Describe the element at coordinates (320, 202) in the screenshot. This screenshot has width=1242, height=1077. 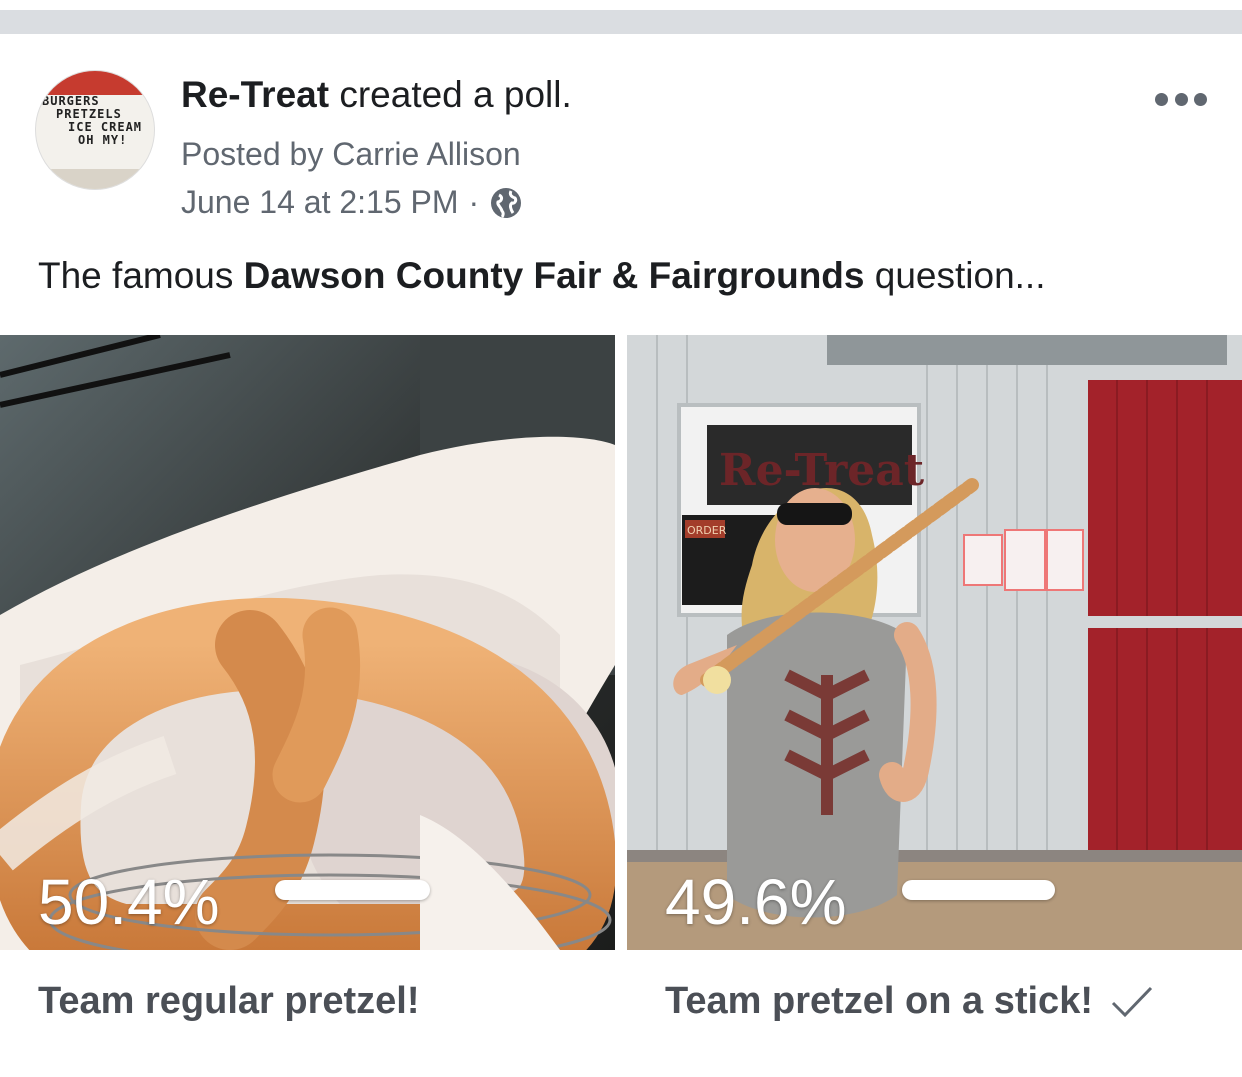
I see `post-timestamp: June 14 at 2:15 PM` at that location.